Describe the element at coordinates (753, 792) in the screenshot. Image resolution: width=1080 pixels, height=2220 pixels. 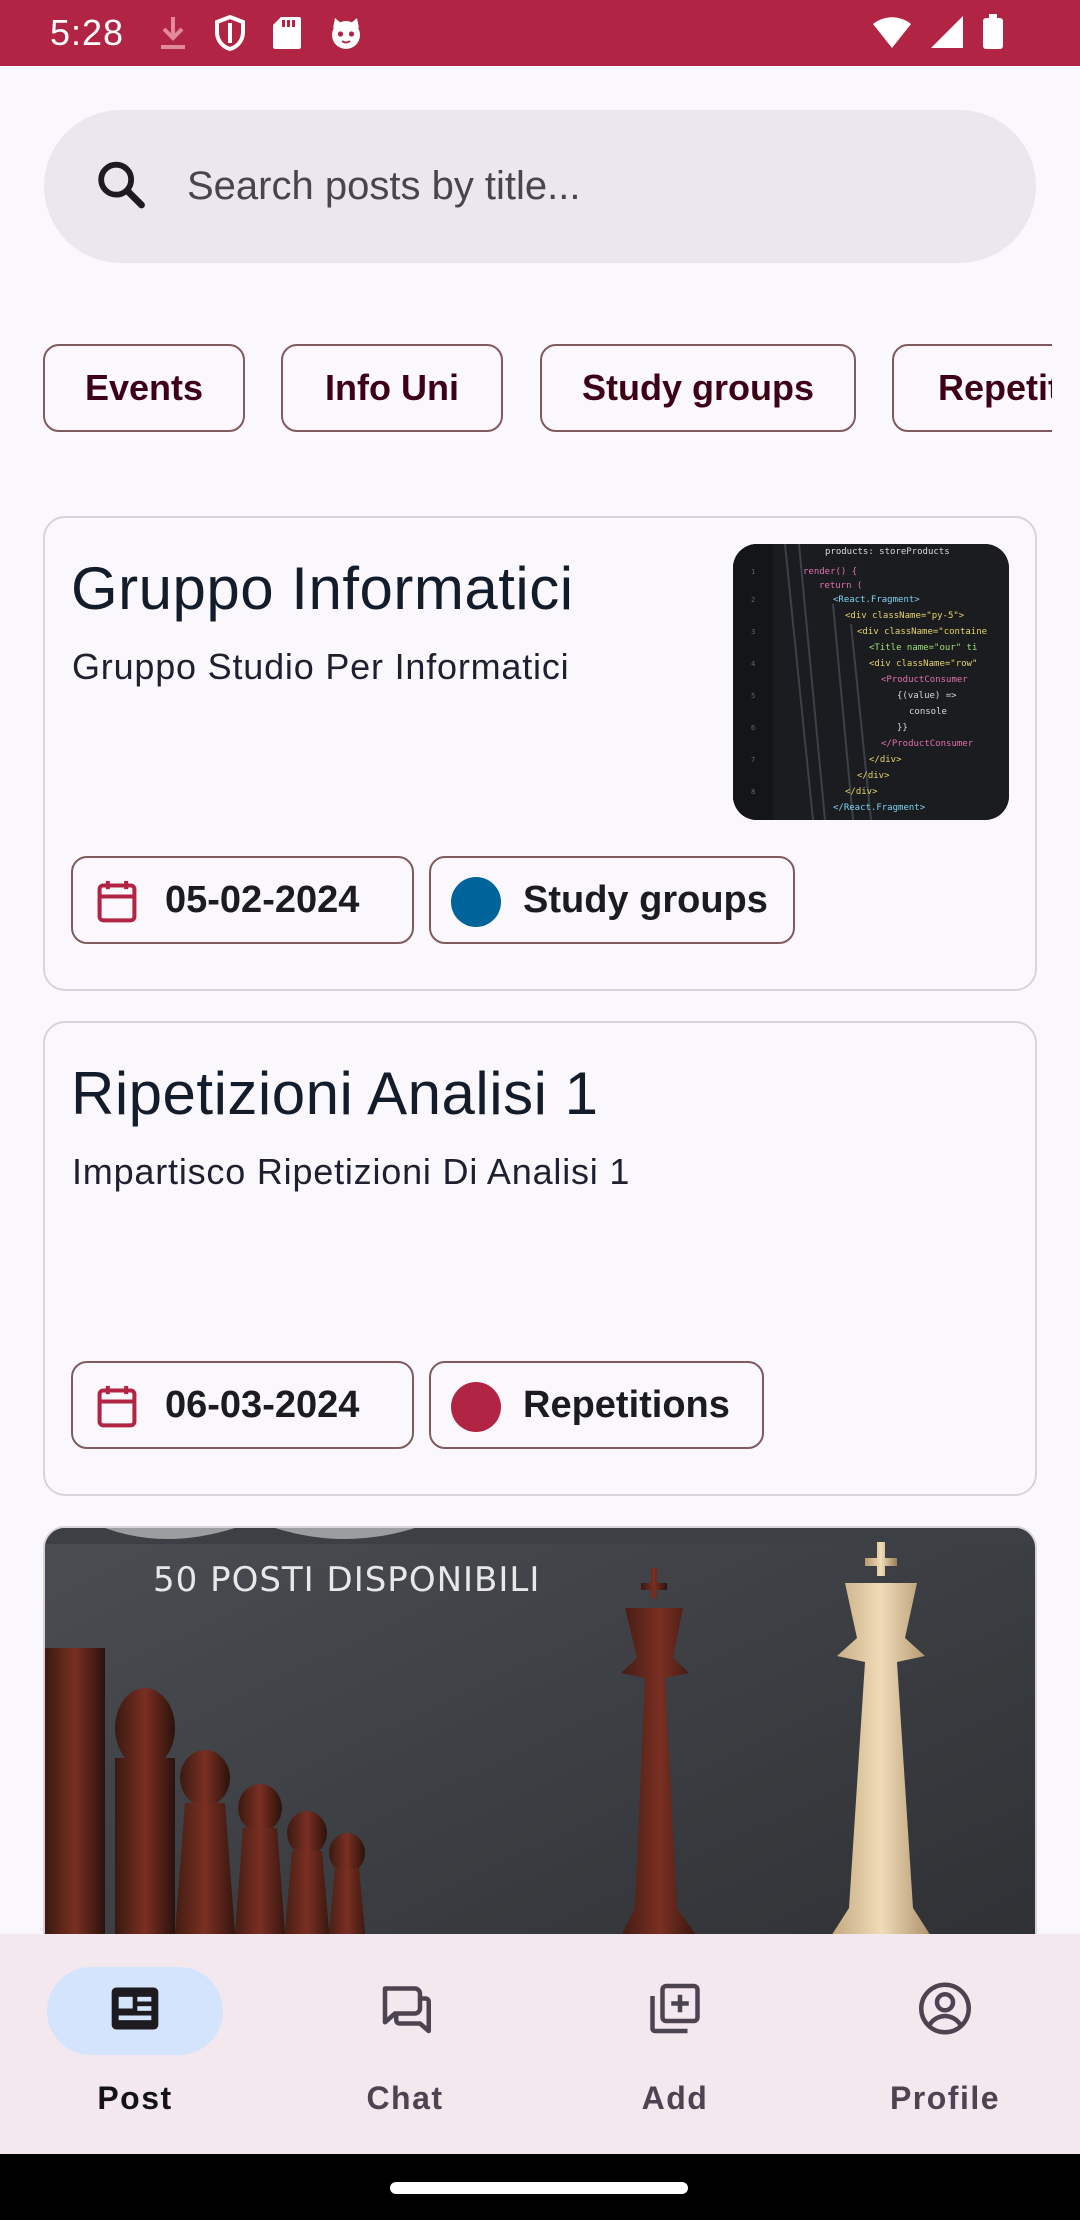
I see `svg-text: 8` at that location.